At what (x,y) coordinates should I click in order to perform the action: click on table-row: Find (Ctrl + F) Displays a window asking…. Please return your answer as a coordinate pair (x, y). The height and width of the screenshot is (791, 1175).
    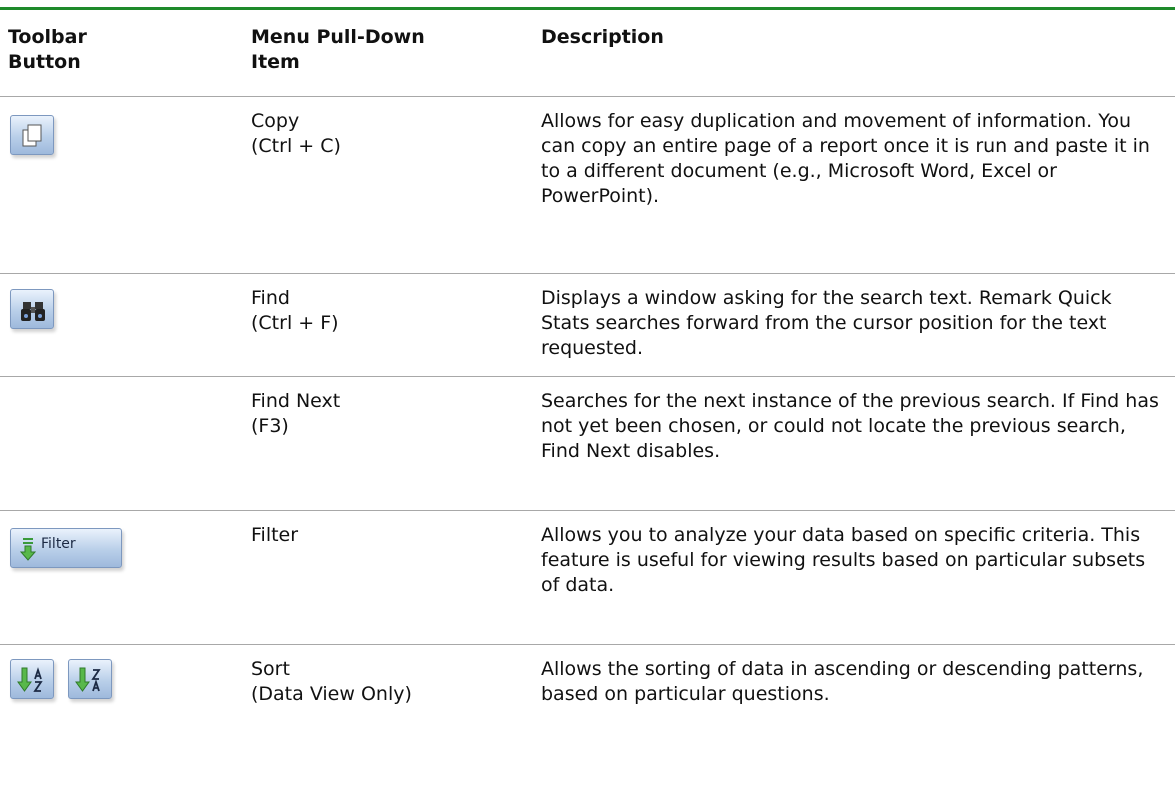
    Looking at the image, I should click on (587, 325).